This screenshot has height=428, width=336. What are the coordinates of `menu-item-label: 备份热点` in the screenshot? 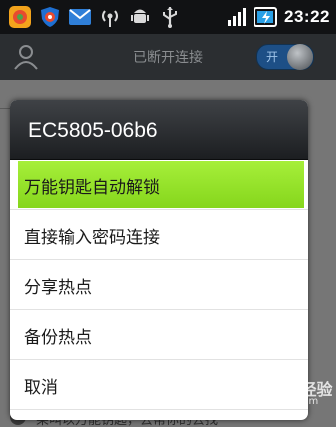 It's located at (58, 338).